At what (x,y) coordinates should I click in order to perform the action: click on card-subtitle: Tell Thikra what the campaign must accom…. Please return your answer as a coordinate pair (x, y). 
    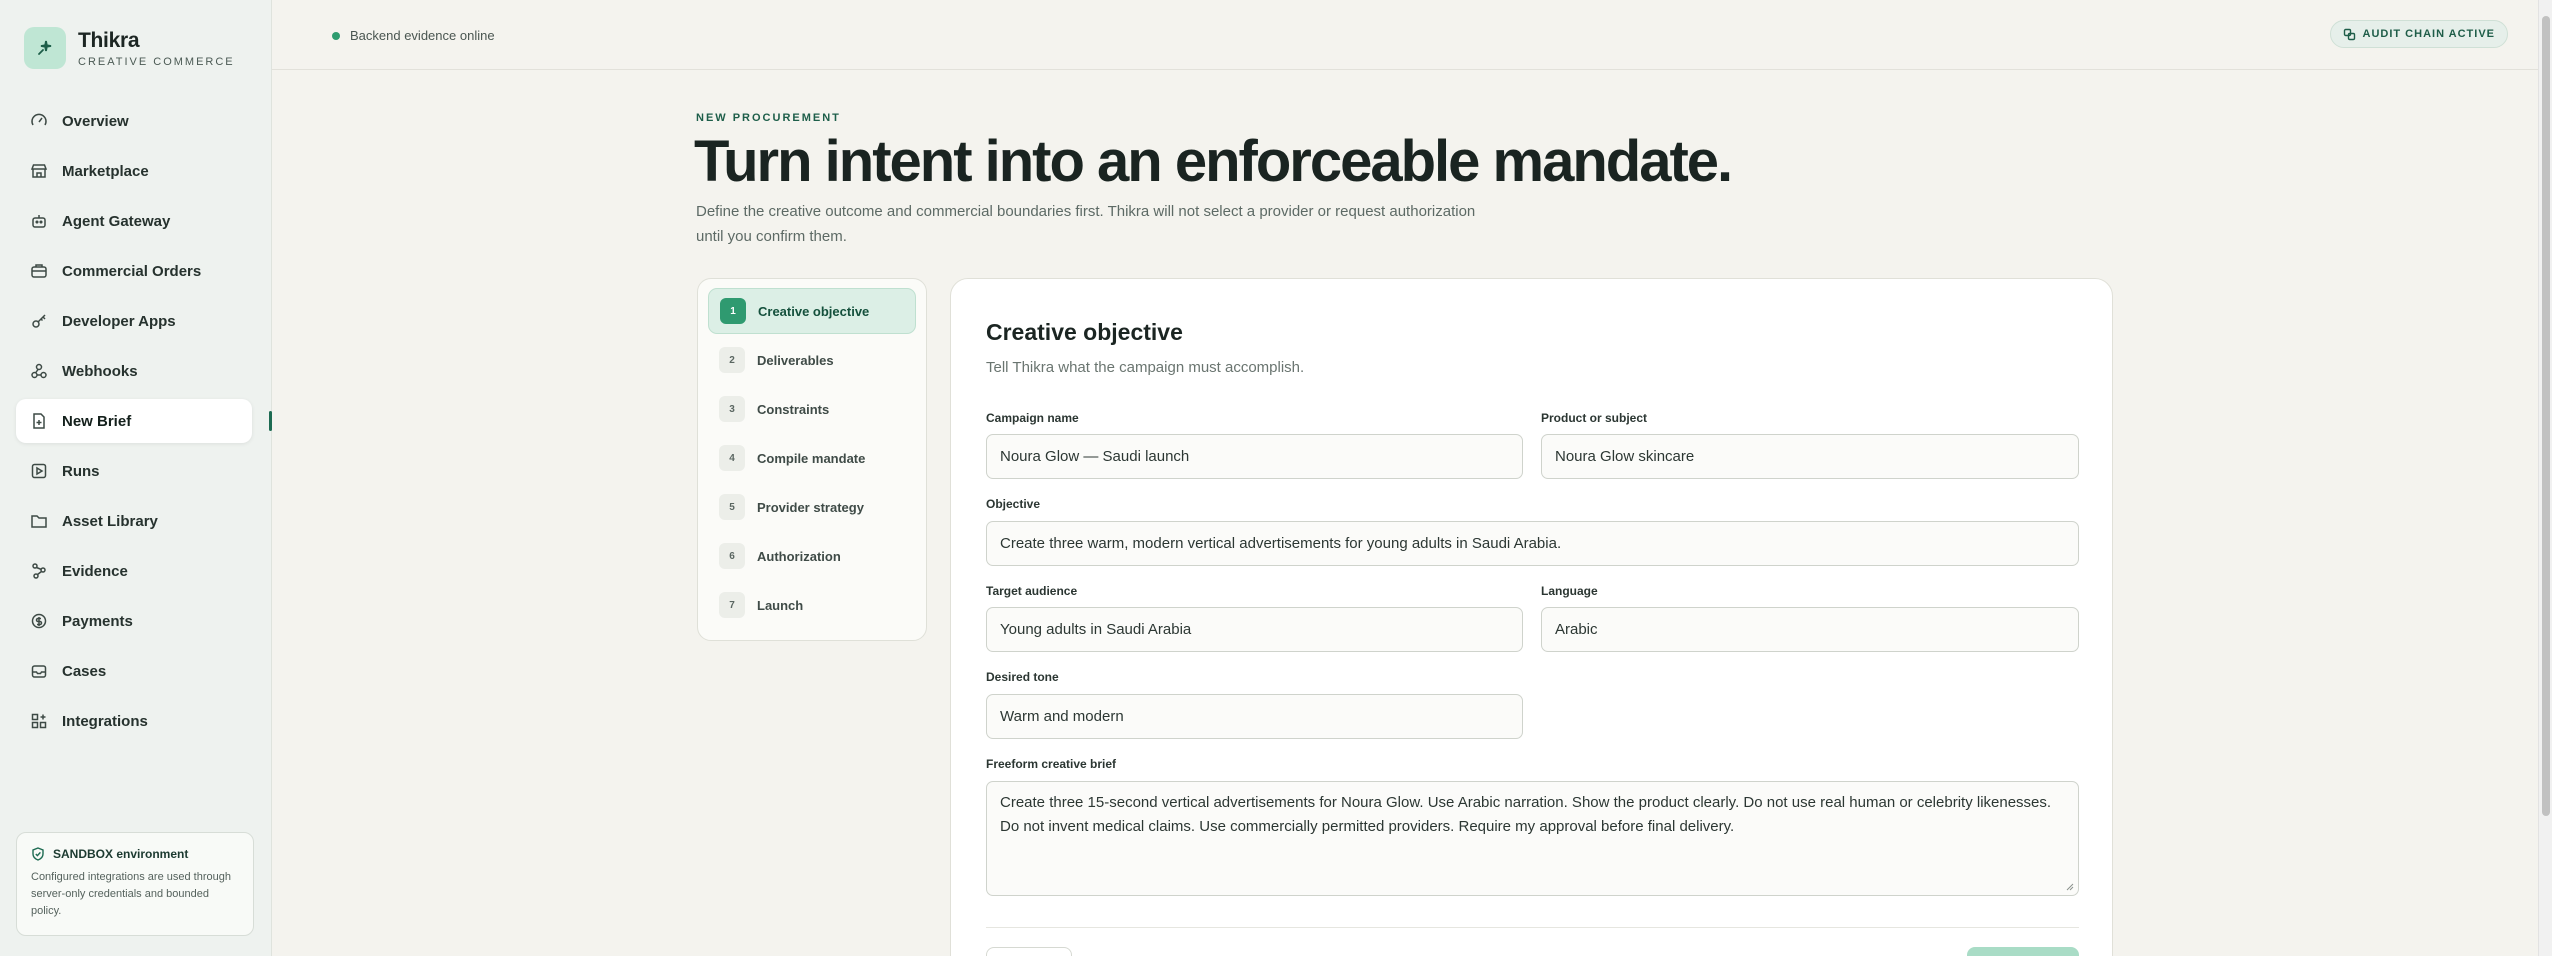
    Looking at the image, I should click on (1145, 367).